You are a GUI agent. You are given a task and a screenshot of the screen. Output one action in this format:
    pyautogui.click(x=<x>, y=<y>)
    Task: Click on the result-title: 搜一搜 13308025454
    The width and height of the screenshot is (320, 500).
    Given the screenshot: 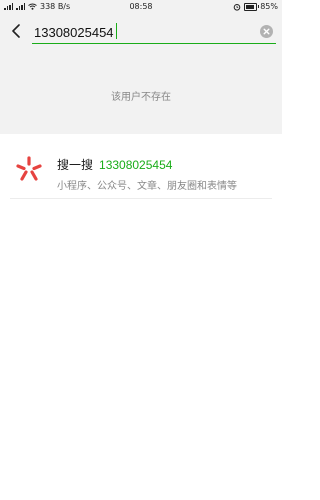 What is the action you would take?
    pyautogui.click(x=114, y=164)
    